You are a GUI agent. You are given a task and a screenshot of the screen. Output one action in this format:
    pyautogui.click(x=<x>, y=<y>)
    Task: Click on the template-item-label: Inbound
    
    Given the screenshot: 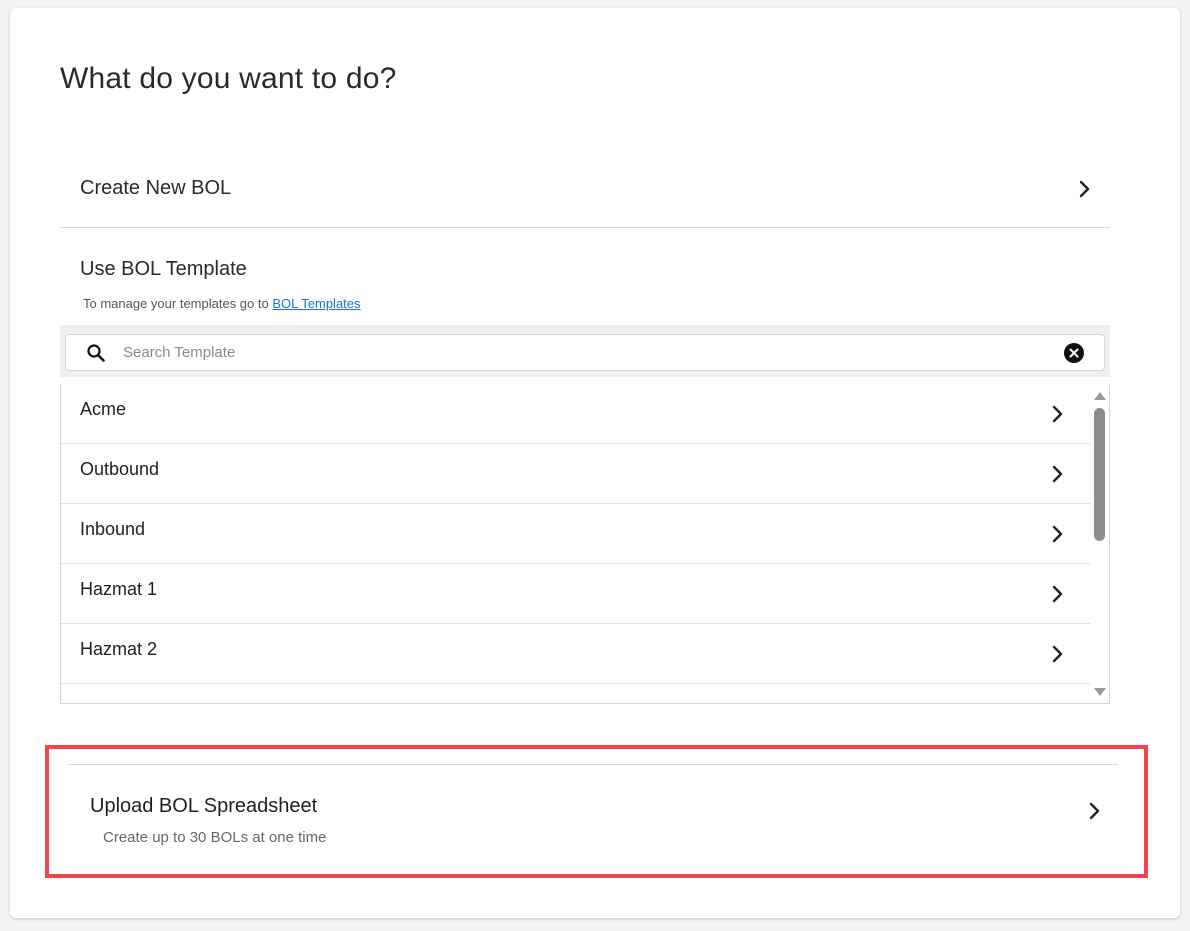 What is the action you would take?
    pyautogui.click(x=113, y=529)
    